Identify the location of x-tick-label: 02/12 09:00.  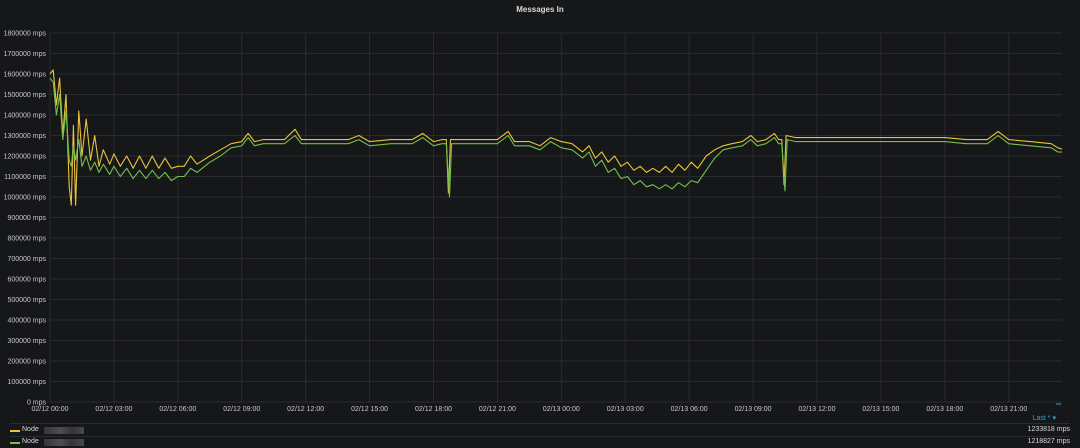
(241, 409).